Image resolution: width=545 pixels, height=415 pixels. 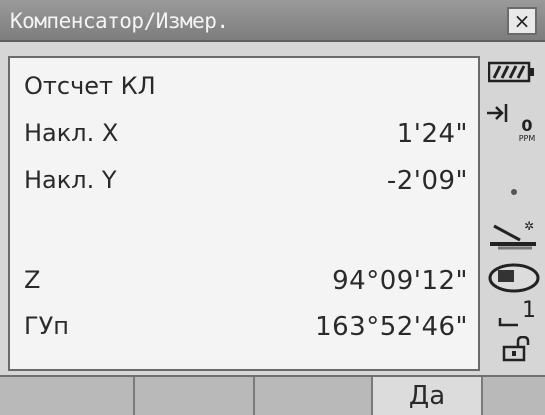 I want to click on battery-icon, so click(x=511, y=72).